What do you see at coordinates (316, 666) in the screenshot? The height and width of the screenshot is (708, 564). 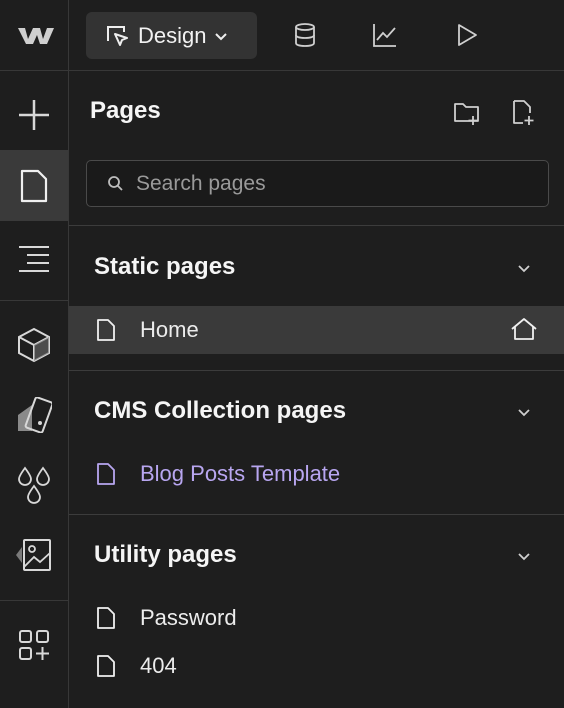 I see `page-item-404: 404` at bounding box center [316, 666].